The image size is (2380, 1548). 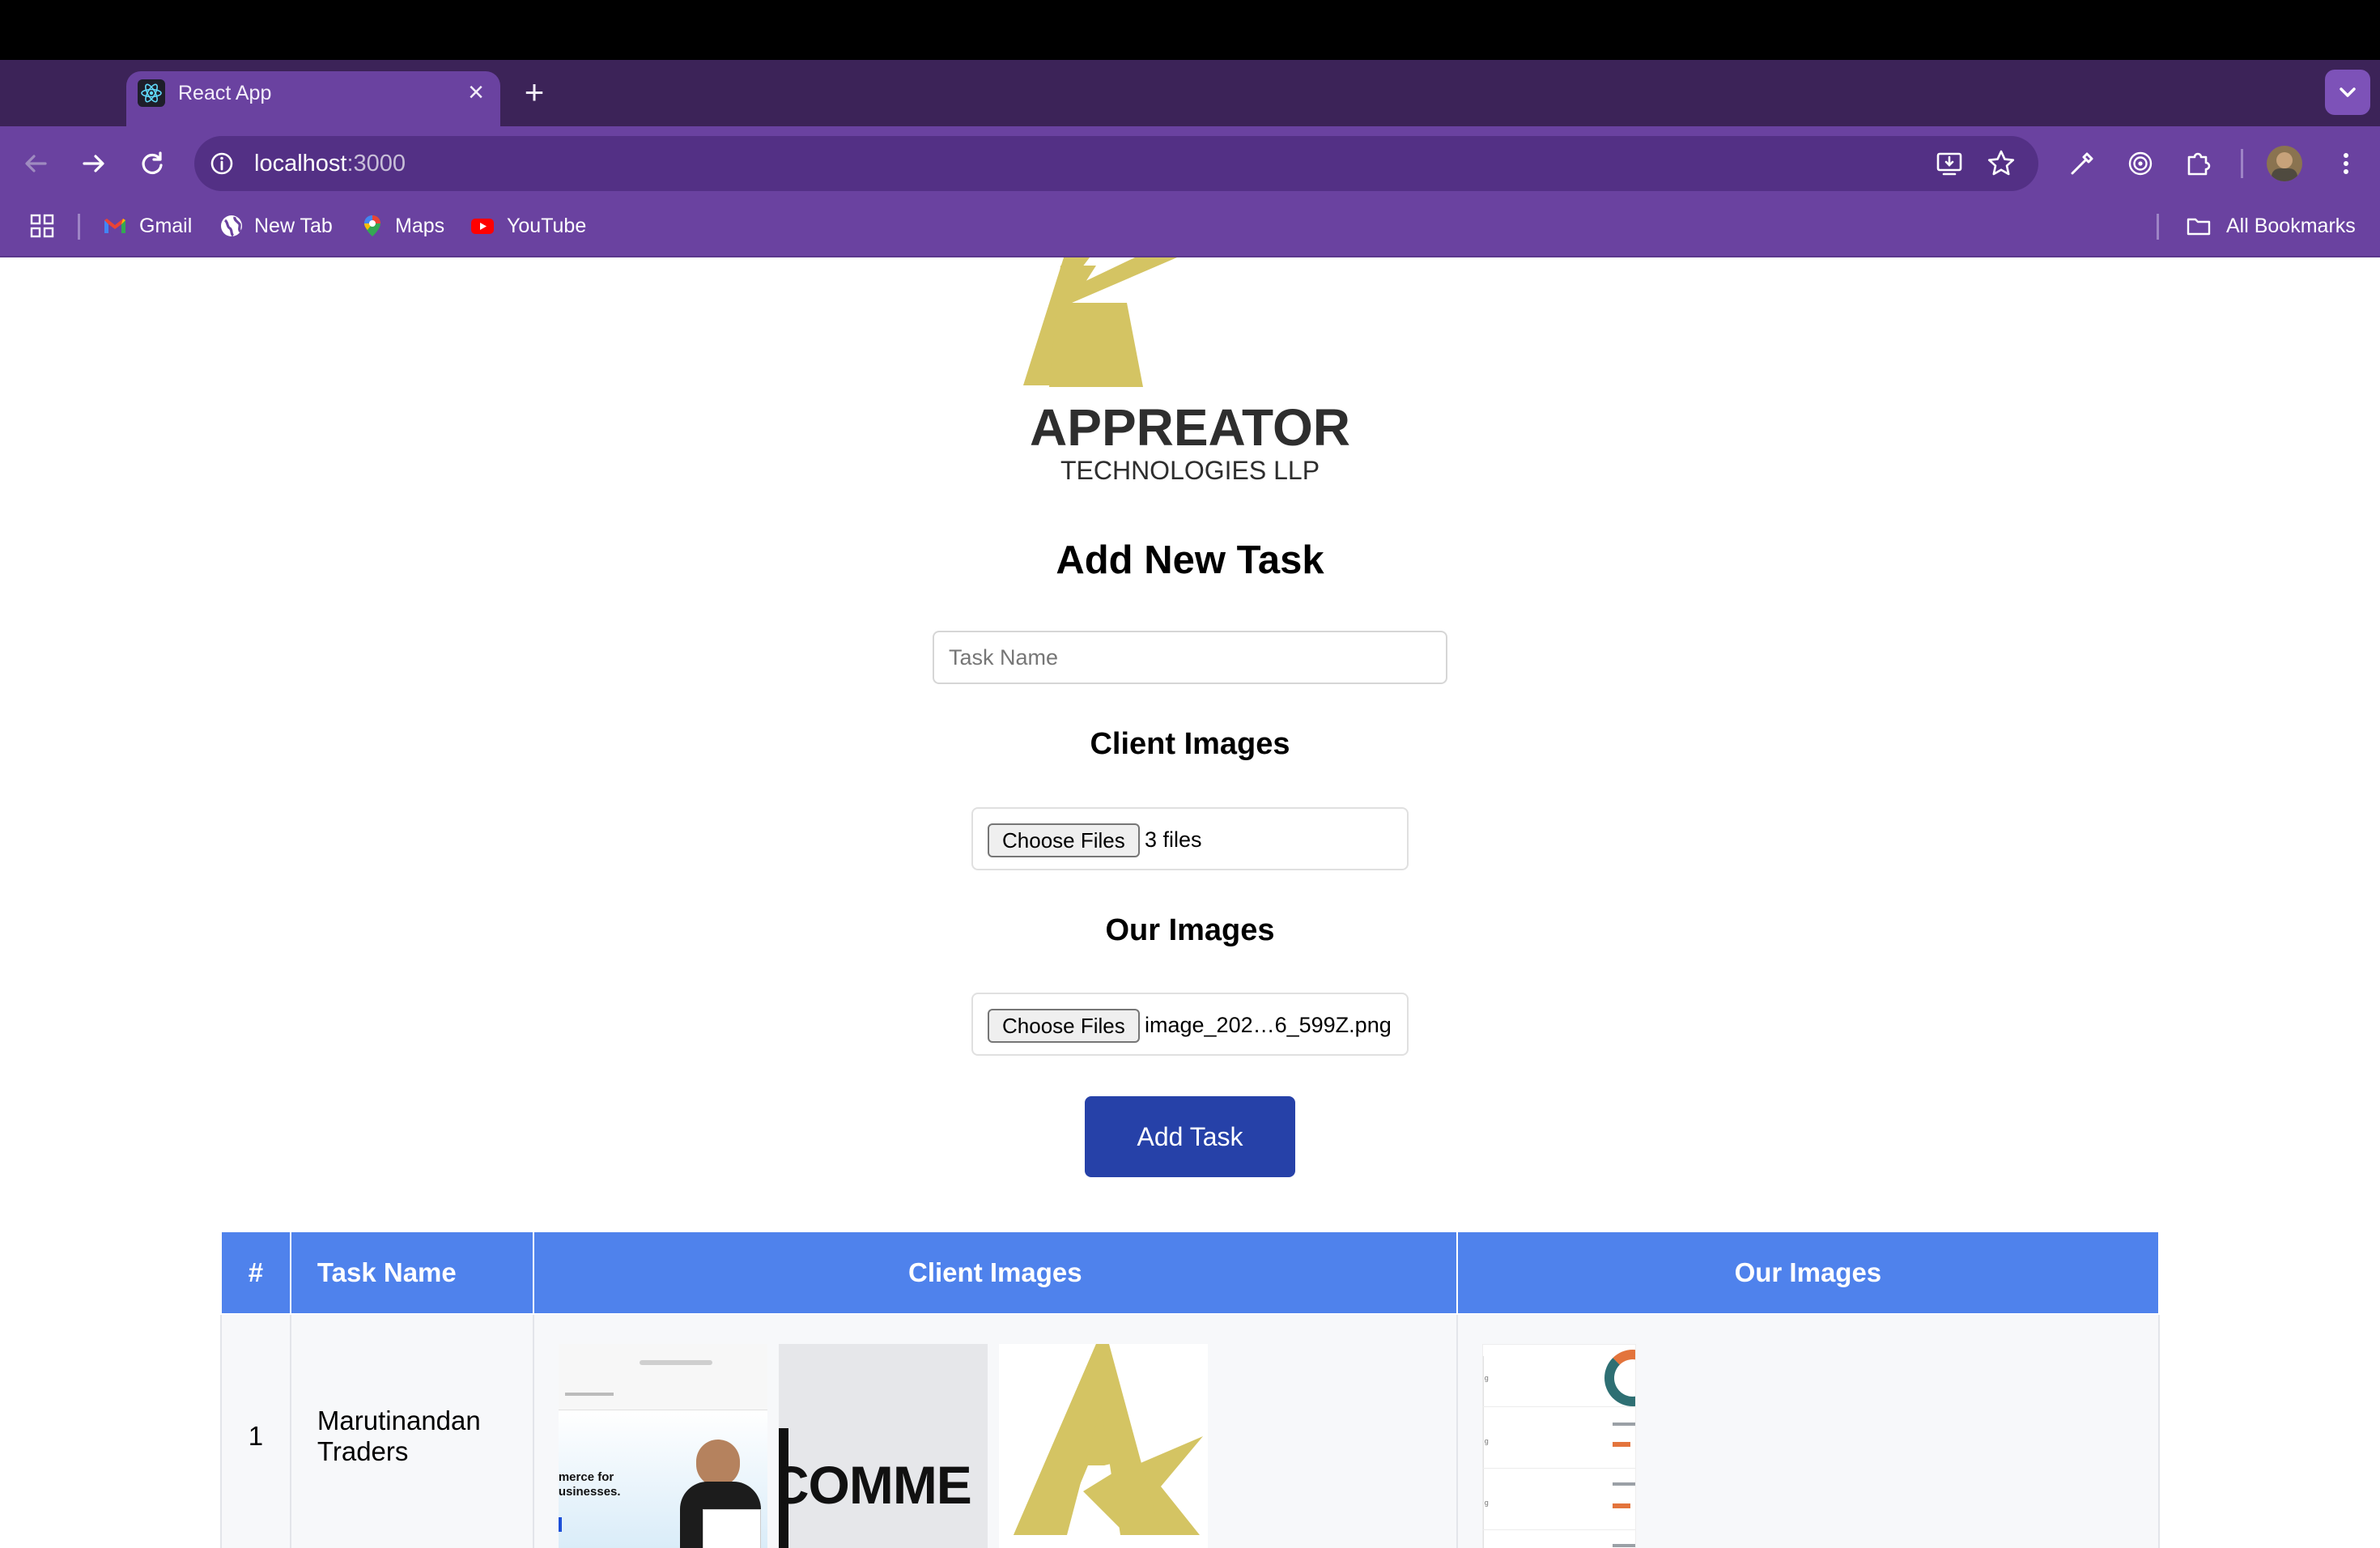 What do you see at coordinates (2158, 227) in the screenshot?
I see `bookmarks-divider-right` at bounding box center [2158, 227].